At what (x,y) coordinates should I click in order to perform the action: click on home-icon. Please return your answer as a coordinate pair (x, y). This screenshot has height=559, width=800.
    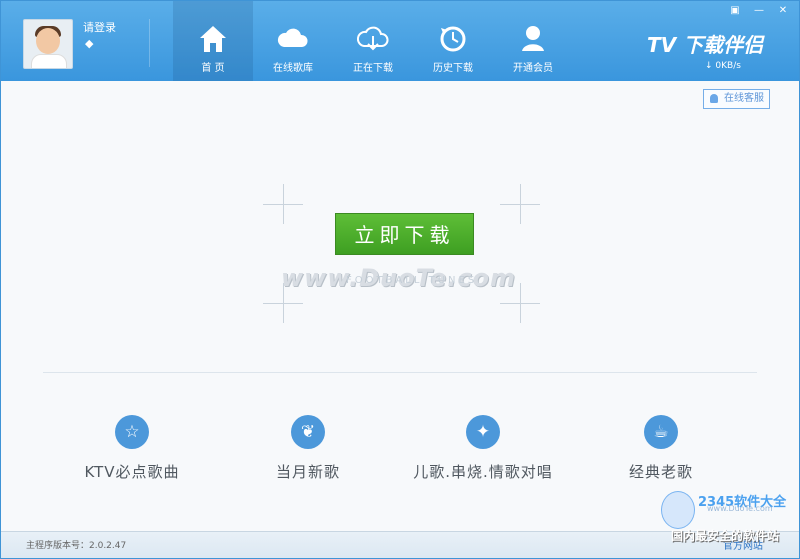
    Looking at the image, I should click on (213, 39).